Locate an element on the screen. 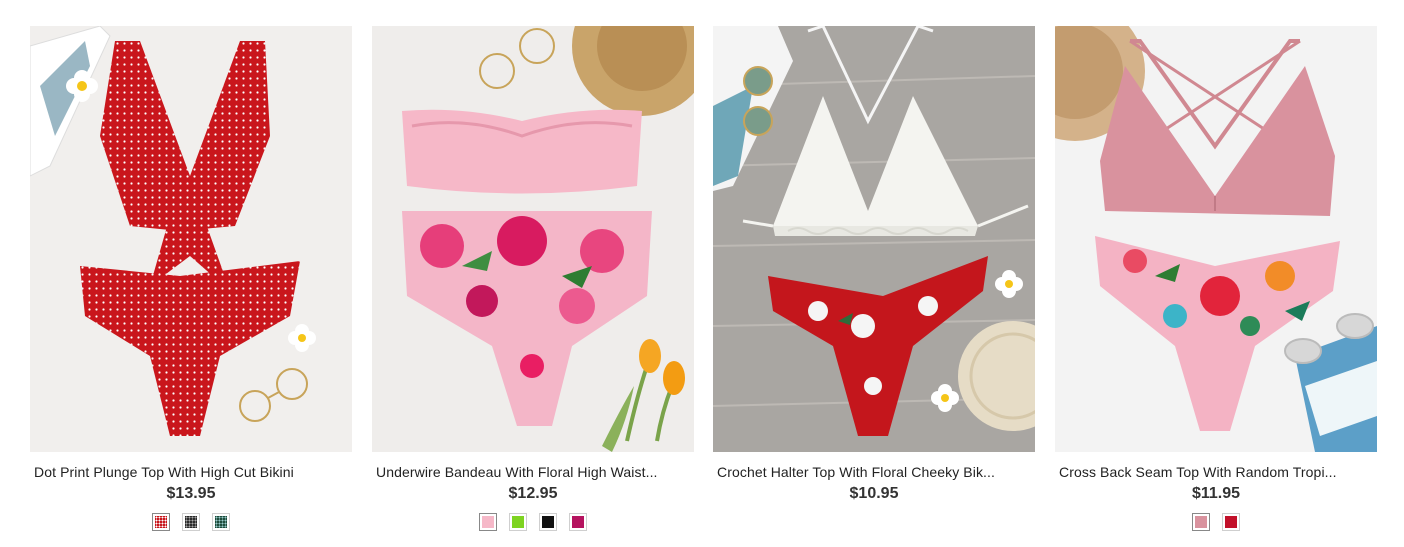  product-price: $11.95 is located at coordinates (1216, 493).